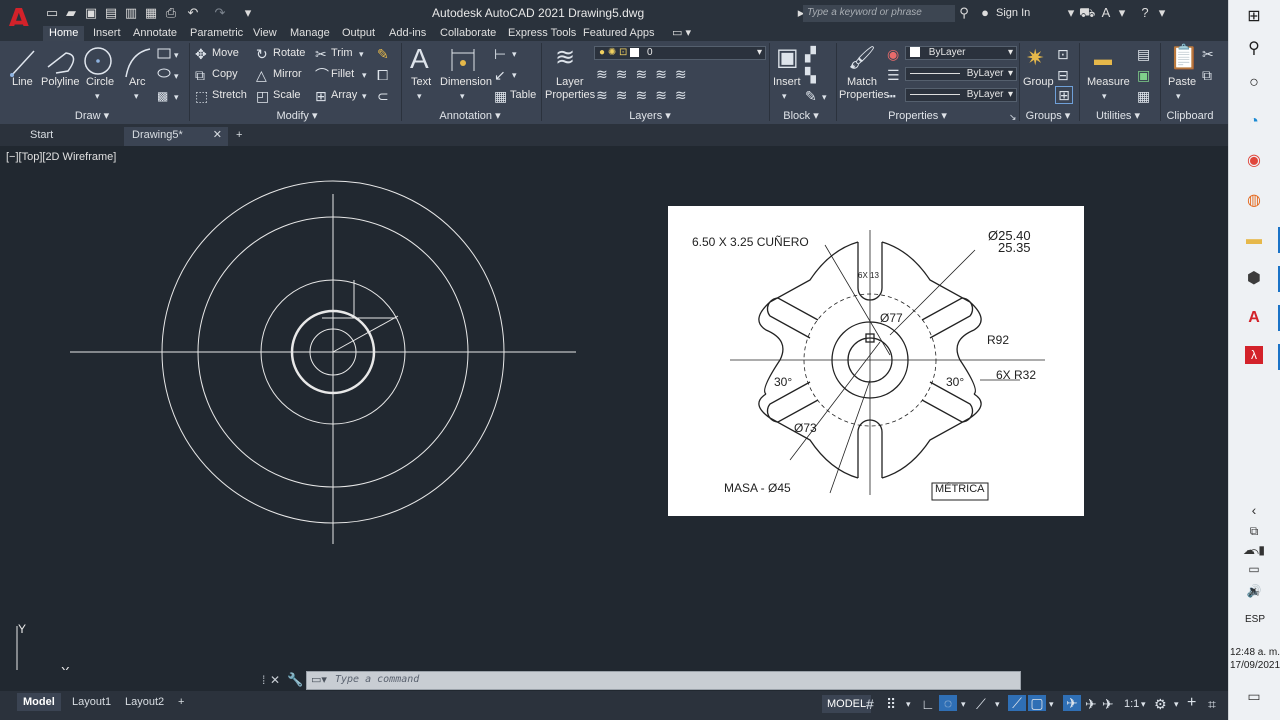 This screenshot has width=1280, height=720. What do you see at coordinates (963, 704) in the screenshot?
I see `polar-dropdown-icon: ▾` at bounding box center [963, 704].